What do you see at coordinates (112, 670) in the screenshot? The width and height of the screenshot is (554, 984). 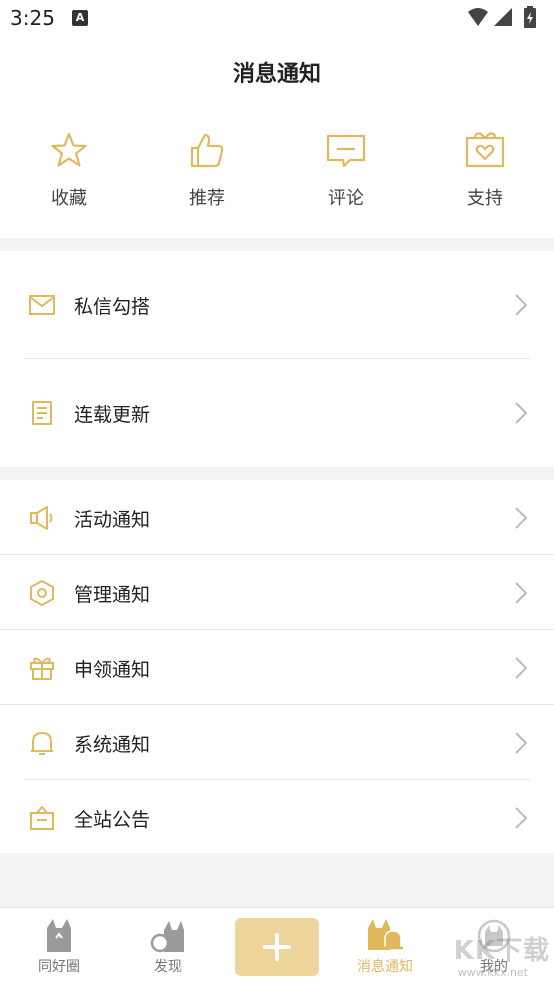 I see `row-label: 申领通知` at bounding box center [112, 670].